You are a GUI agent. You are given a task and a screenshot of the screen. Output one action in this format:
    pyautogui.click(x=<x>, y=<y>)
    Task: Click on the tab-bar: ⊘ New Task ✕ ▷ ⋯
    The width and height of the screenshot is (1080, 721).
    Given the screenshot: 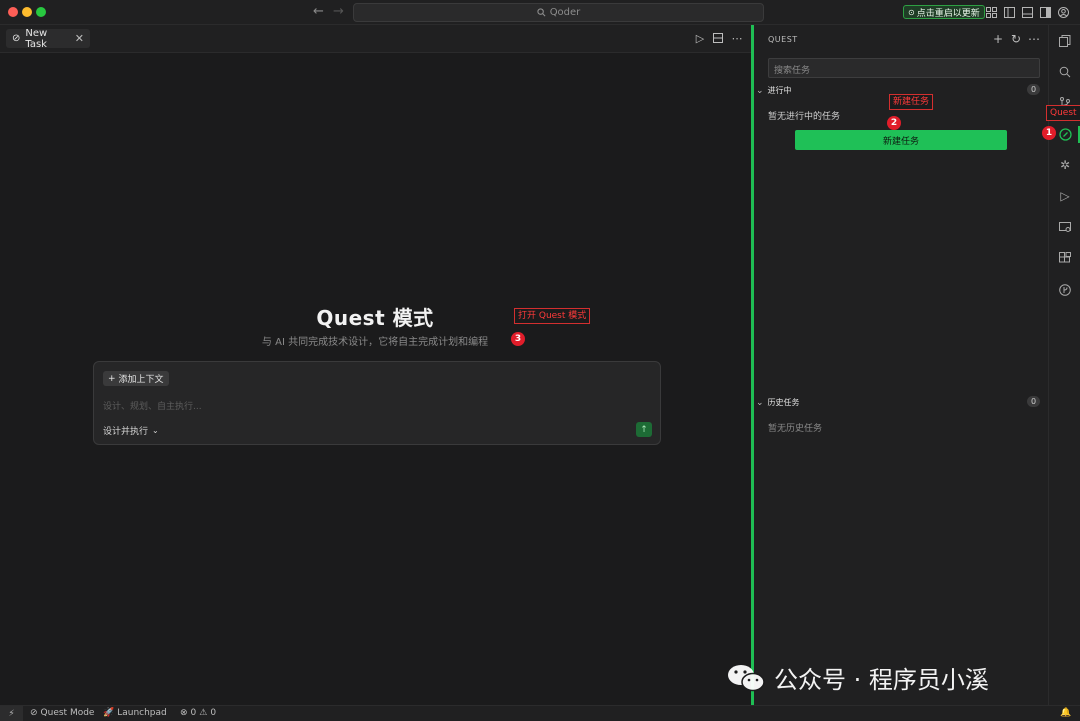 What is the action you would take?
    pyautogui.click(x=375, y=39)
    